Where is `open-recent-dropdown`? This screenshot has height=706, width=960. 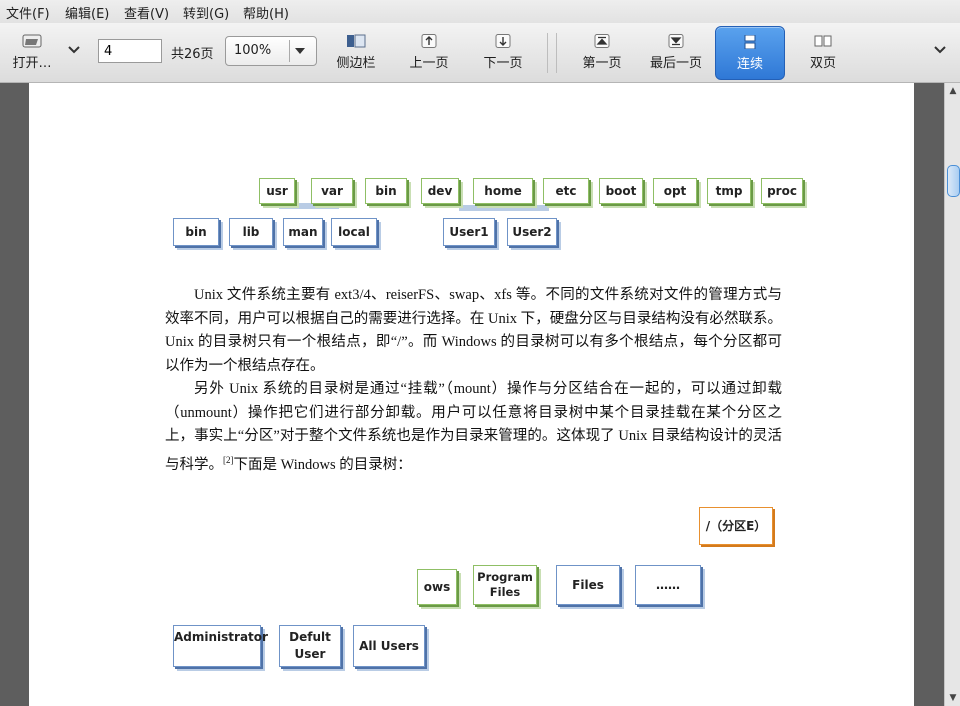 open-recent-dropdown is located at coordinates (74, 52).